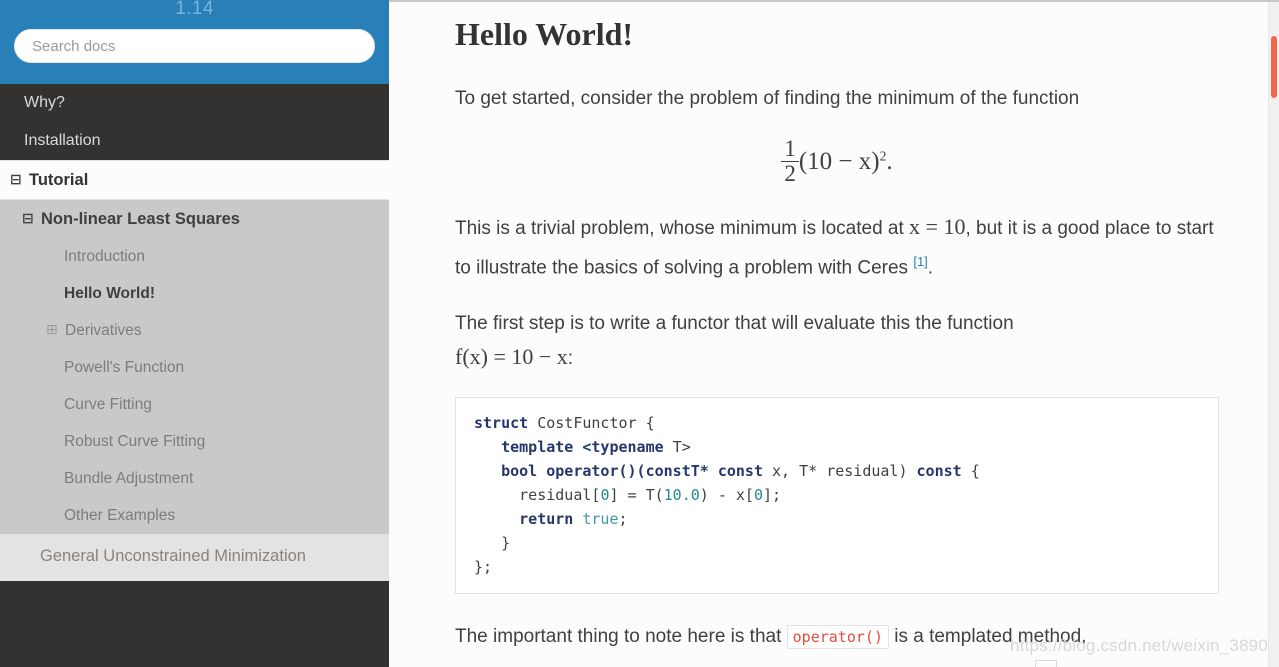 This screenshot has width=1279, height=667. What do you see at coordinates (501, 422) in the screenshot?
I see `code-keyword-struct: struct` at bounding box center [501, 422].